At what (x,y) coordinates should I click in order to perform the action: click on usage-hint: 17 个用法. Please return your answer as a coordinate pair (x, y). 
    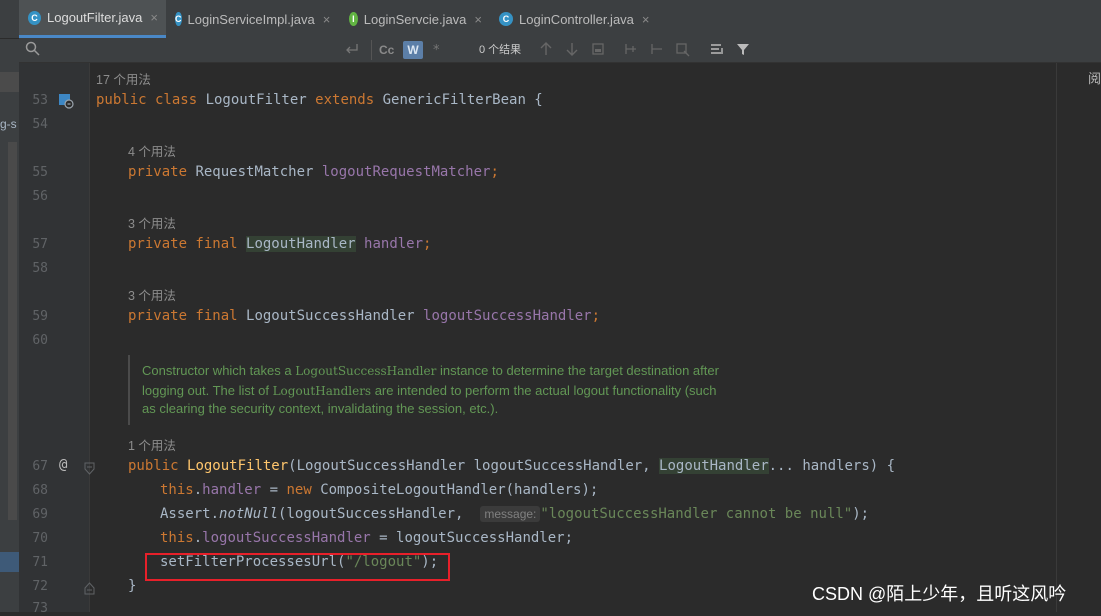
    Looking at the image, I should click on (123, 78).